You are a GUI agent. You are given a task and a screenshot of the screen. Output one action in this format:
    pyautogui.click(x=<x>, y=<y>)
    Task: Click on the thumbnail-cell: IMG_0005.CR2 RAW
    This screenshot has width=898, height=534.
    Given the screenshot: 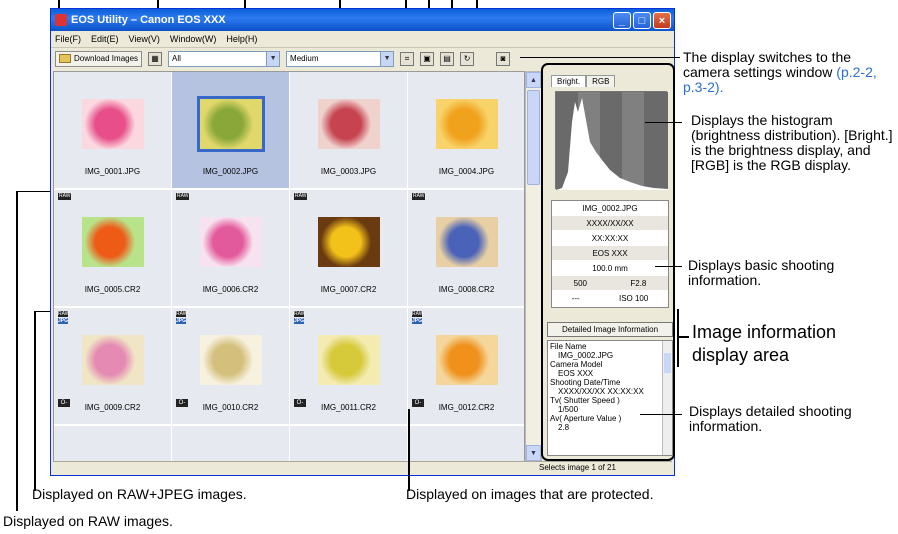 What is the action you would take?
    pyautogui.click(x=113, y=248)
    